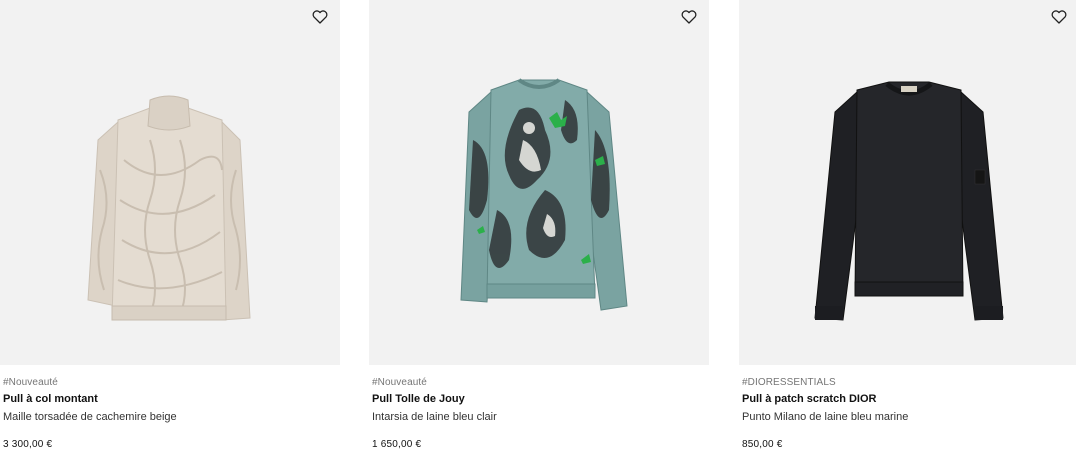 This screenshot has width=1076, height=462. What do you see at coordinates (825, 417) in the screenshot?
I see `product-description: Punto Milano de laine bleu marine` at bounding box center [825, 417].